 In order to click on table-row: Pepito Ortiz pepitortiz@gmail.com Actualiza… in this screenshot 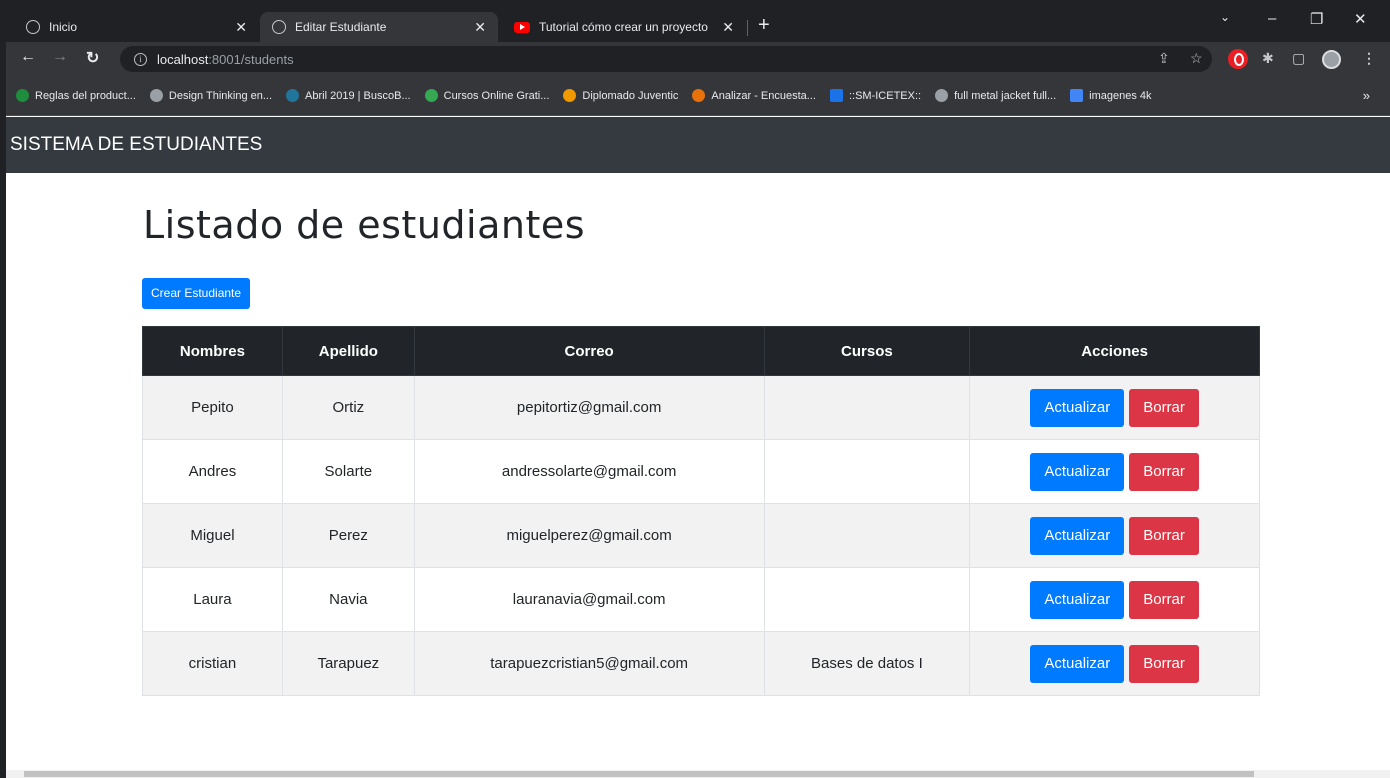, I will do `click(701, 407)`.